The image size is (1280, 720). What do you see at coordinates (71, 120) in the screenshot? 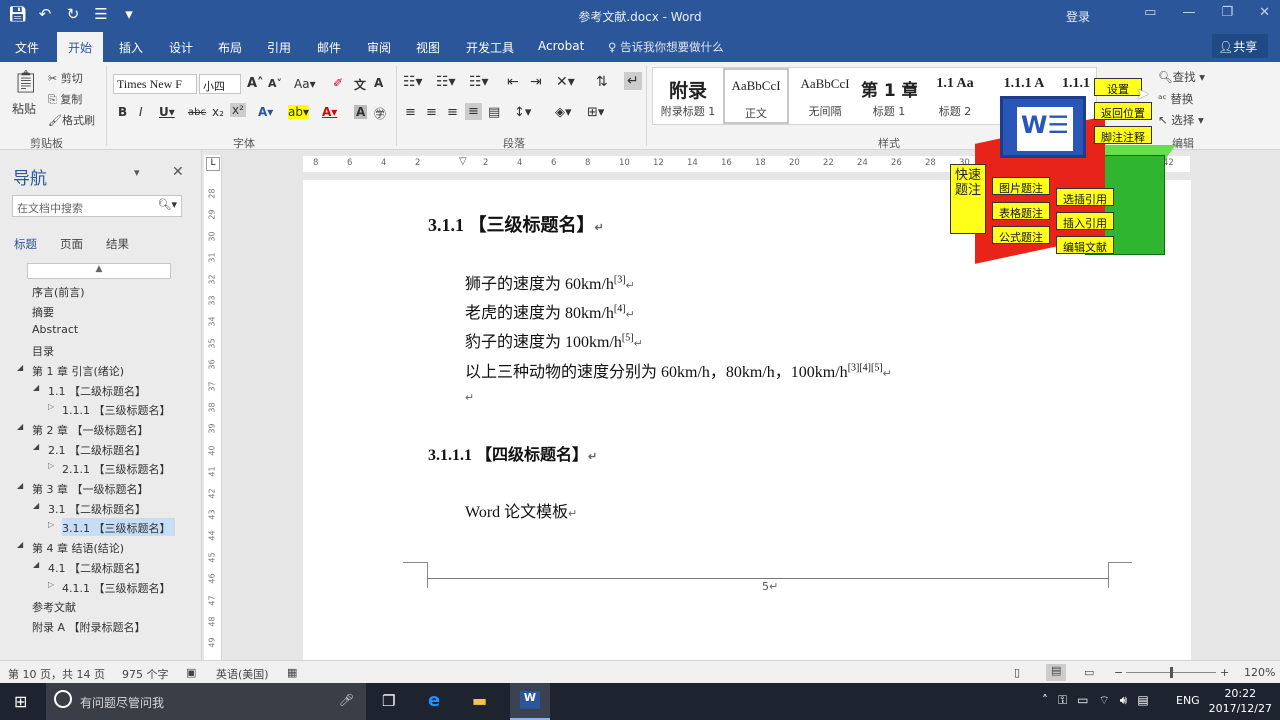
I see `format-painter-button: 🖌︎格式刷` at bounding box center [71, 120].